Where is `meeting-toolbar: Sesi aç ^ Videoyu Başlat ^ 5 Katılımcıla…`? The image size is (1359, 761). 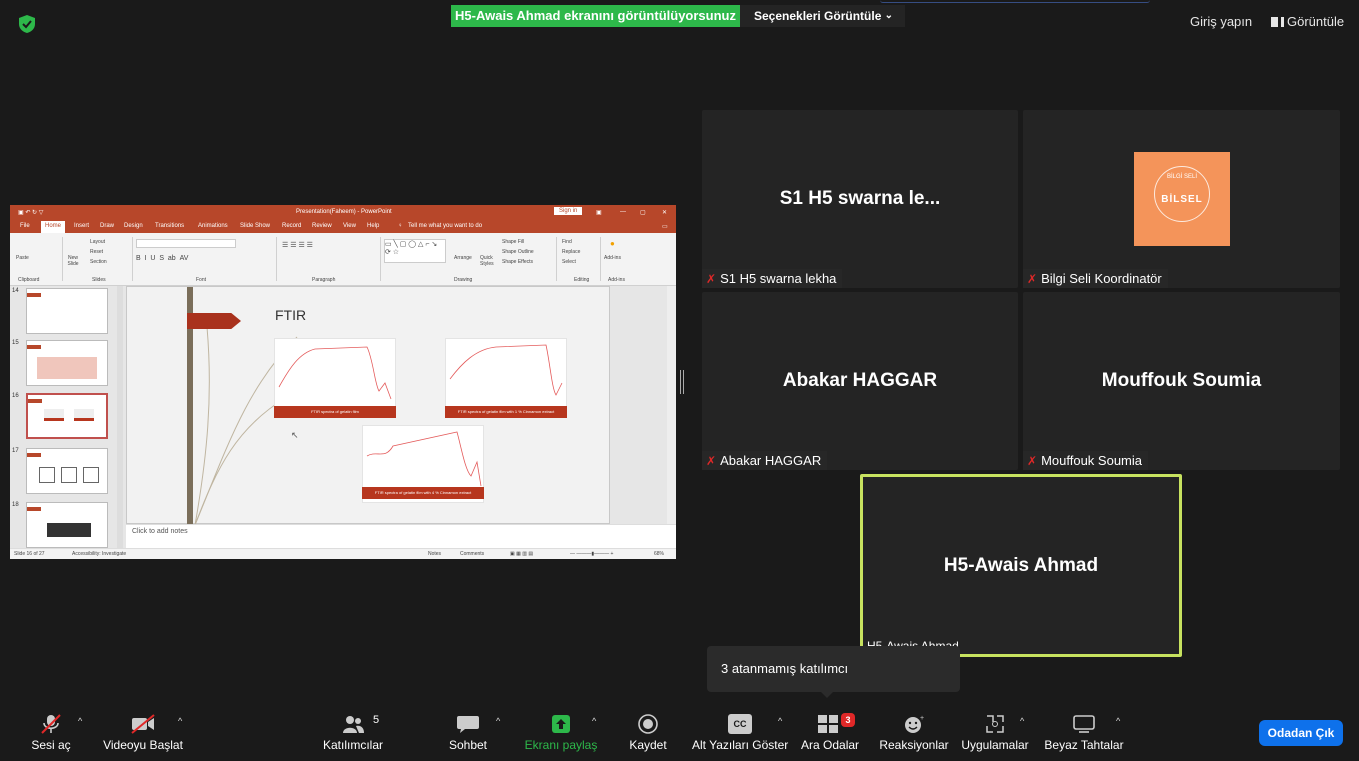
meeting-toolbar: Sesi aç ^ Videoyu Başlat ^ 5 Katılımcıla… is located at coordinates (679, 732).